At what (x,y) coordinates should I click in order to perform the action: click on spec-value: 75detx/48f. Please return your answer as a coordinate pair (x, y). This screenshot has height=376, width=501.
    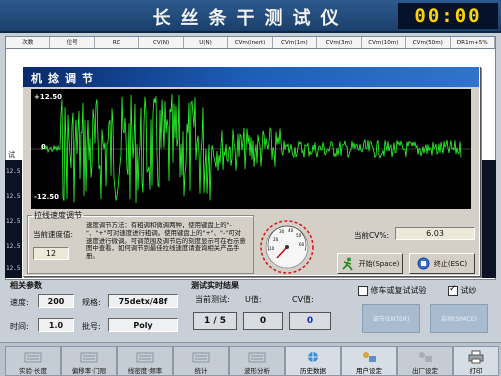
    Looking at the image, I should click on (143, 301).